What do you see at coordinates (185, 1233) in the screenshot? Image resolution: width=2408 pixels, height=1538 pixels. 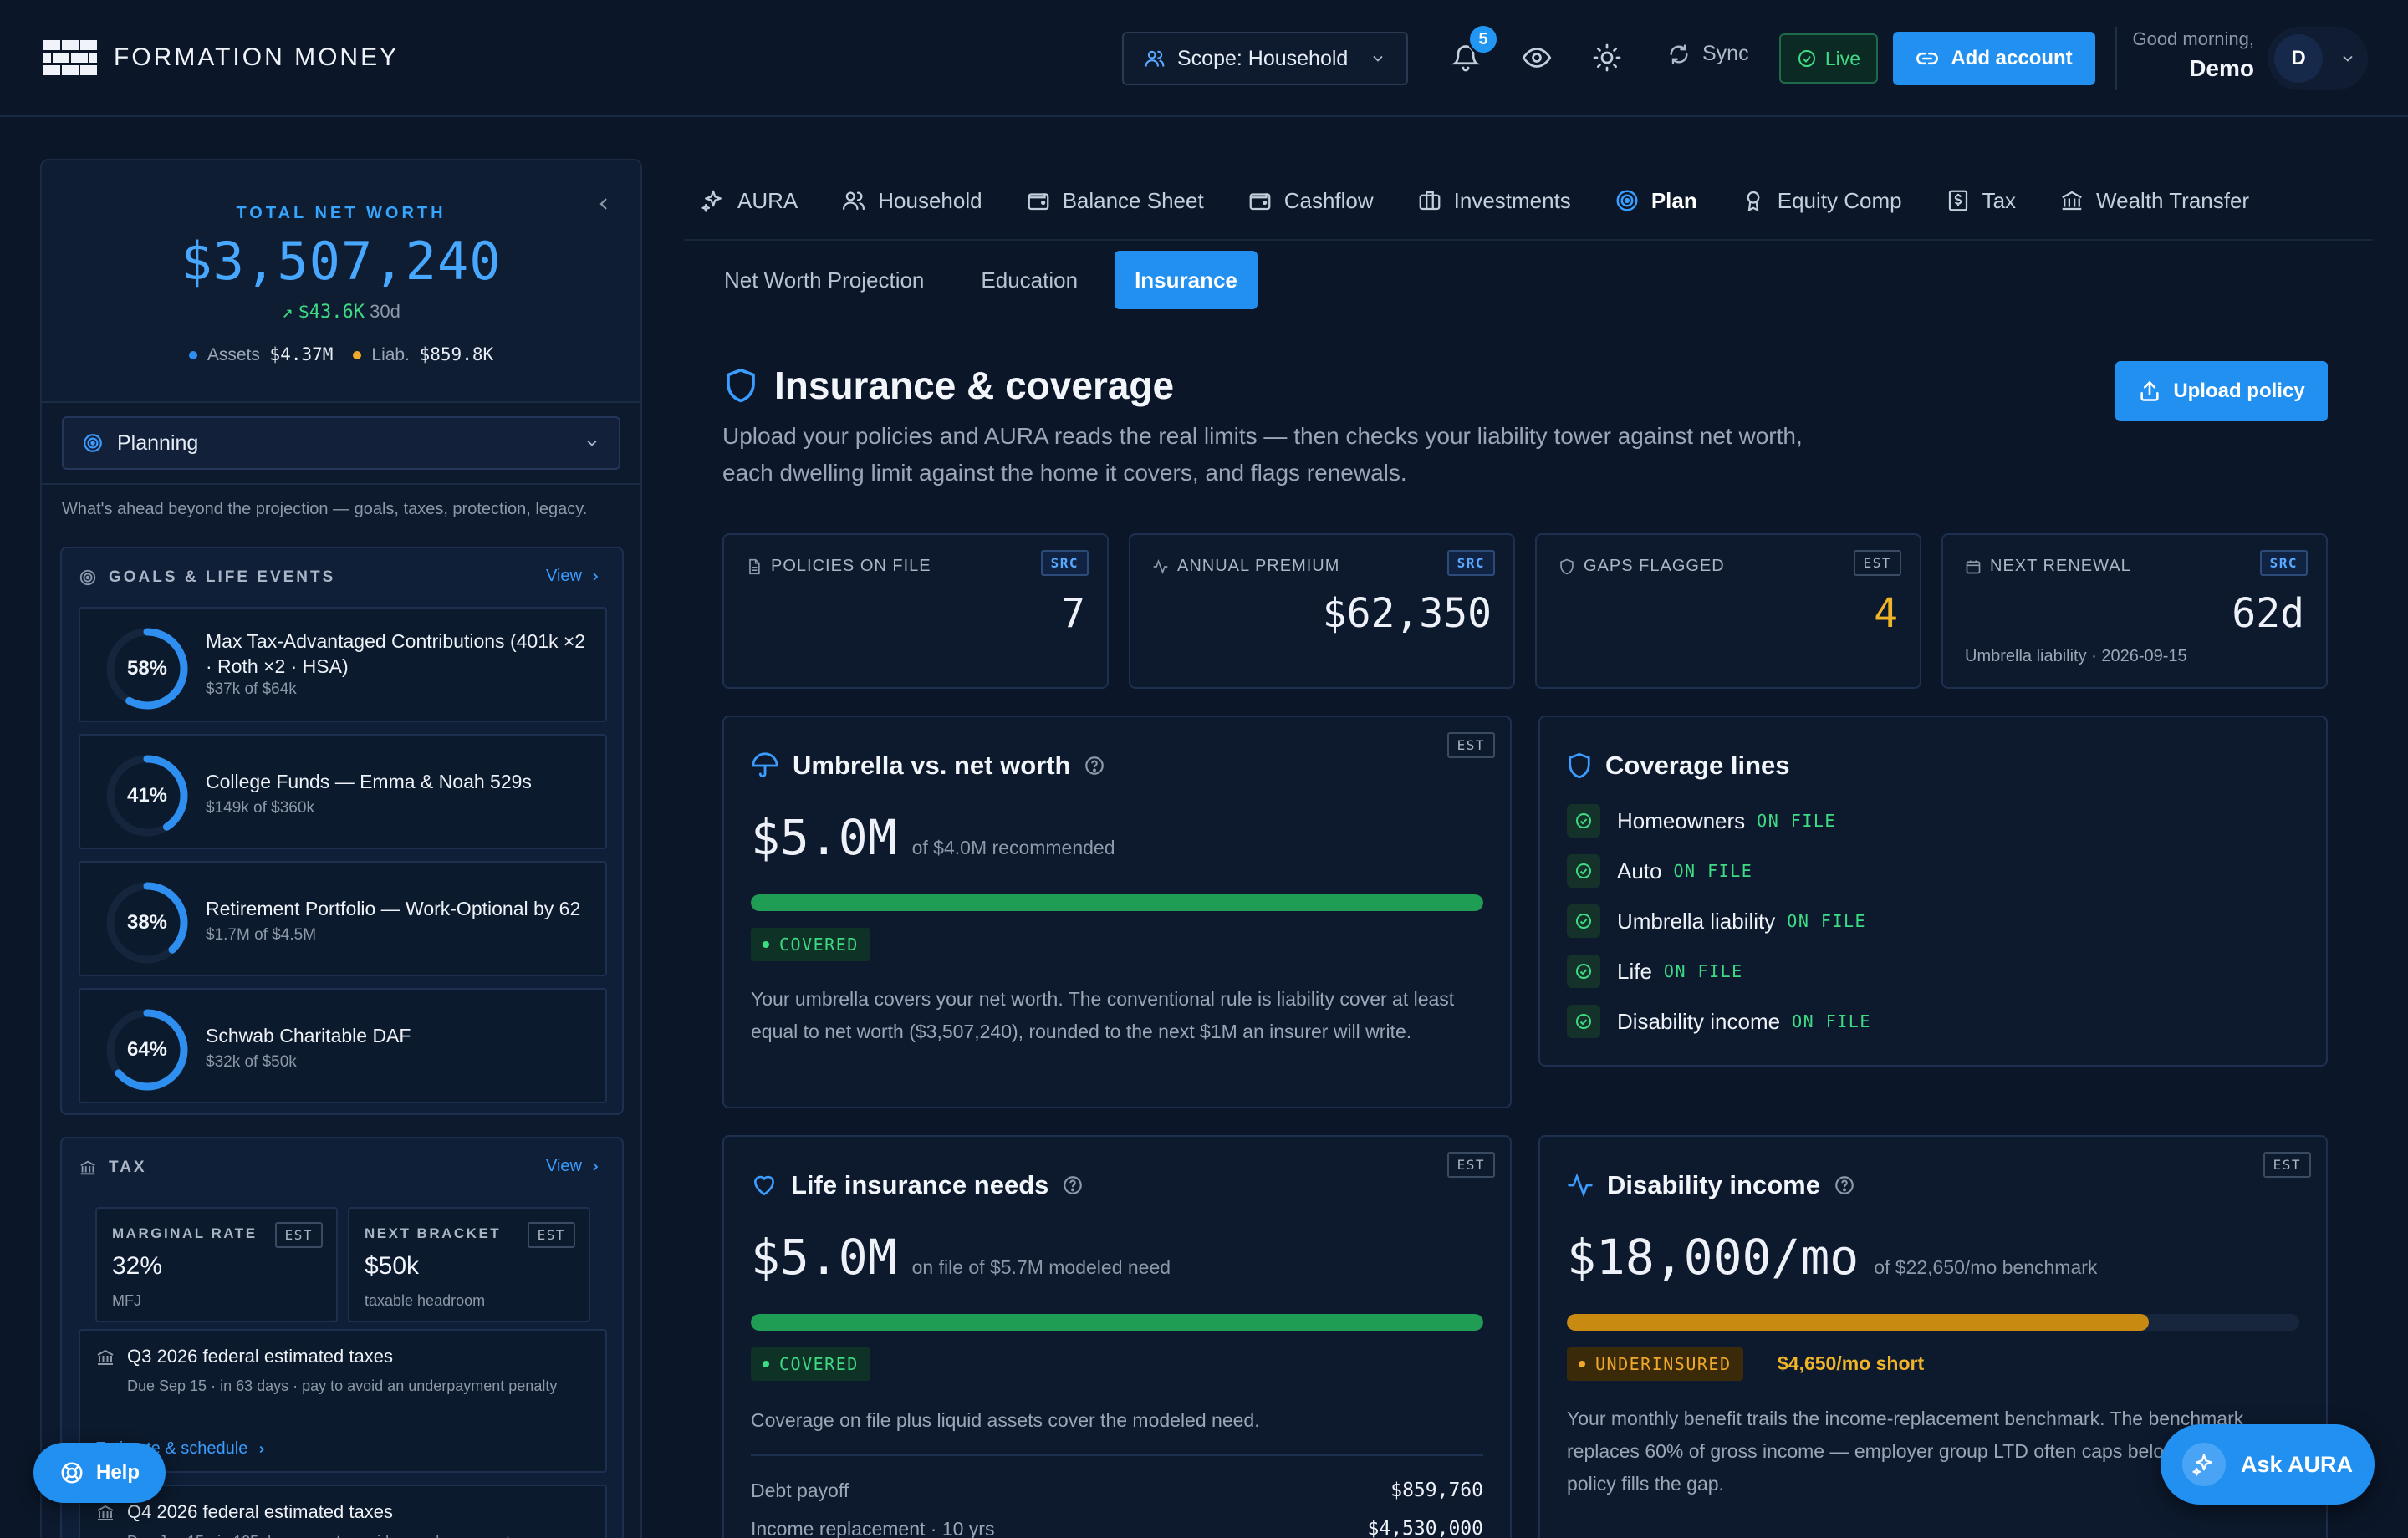 I see `marginal-rate-label: MARGINAL RATE` at bounding box center [185, 1233].